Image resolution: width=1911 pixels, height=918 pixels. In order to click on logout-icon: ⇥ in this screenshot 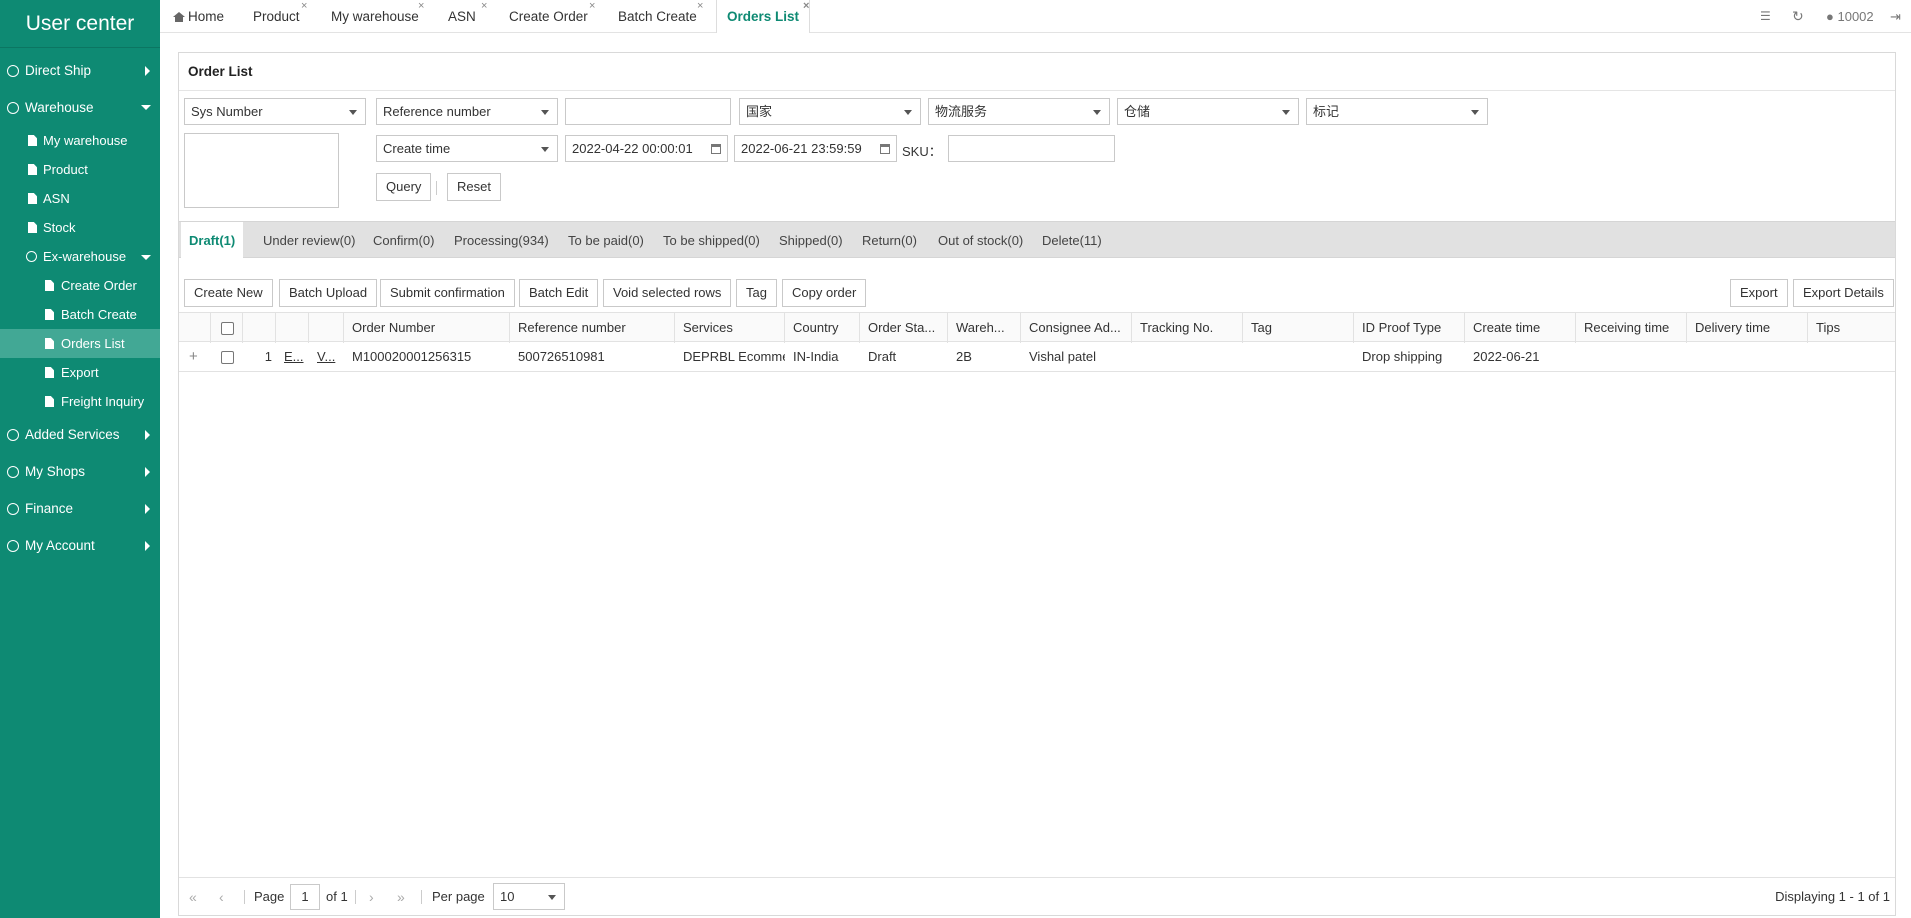, I will do `click(1895, 16)`.